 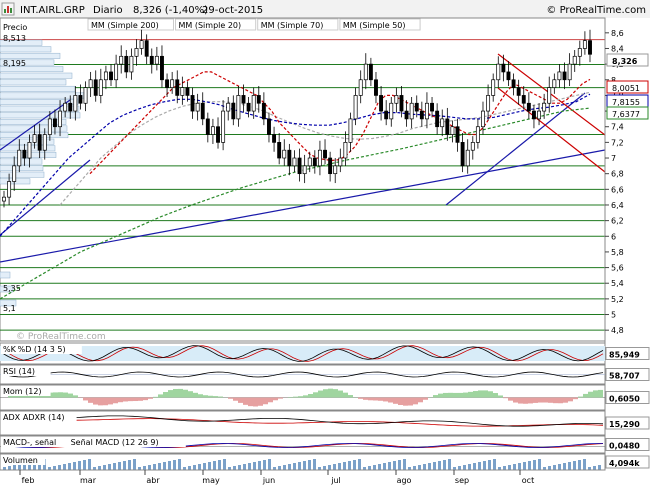 What do you see at coordinates (108, 10) in the screenshot?
I see `header-period: Diario` at bounding box center [108, 10].